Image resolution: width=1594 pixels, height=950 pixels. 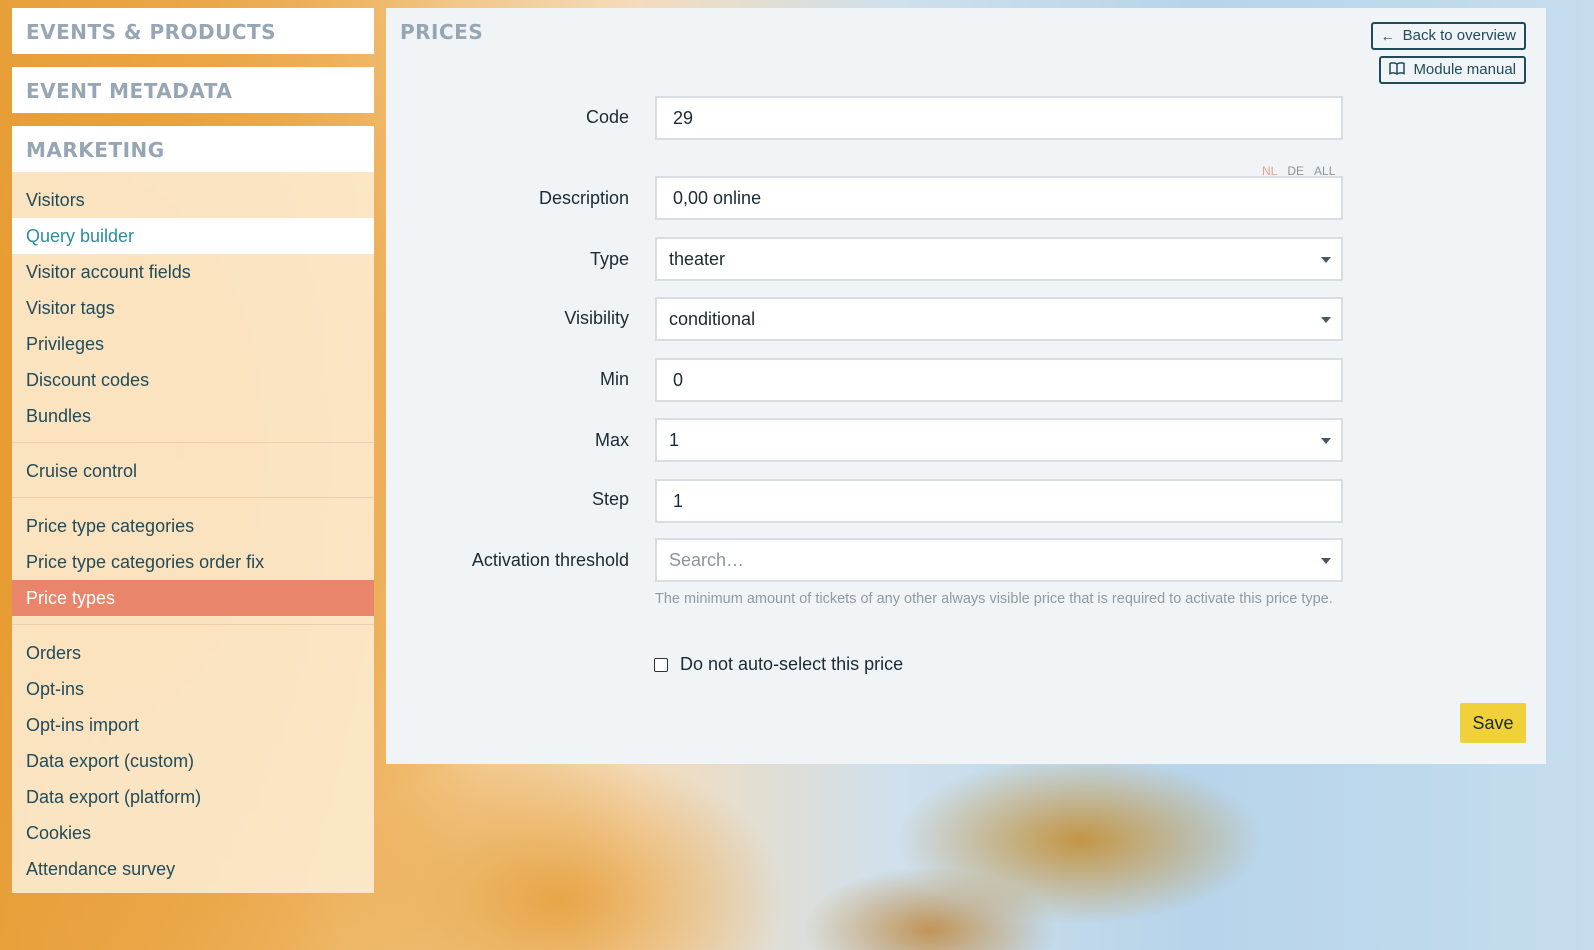 What do you see at coordinates (193, 761) in the screenshot?
I see `sidebar-item-data-export-custom: Data export (custom)` at bounding box center [193, 761].